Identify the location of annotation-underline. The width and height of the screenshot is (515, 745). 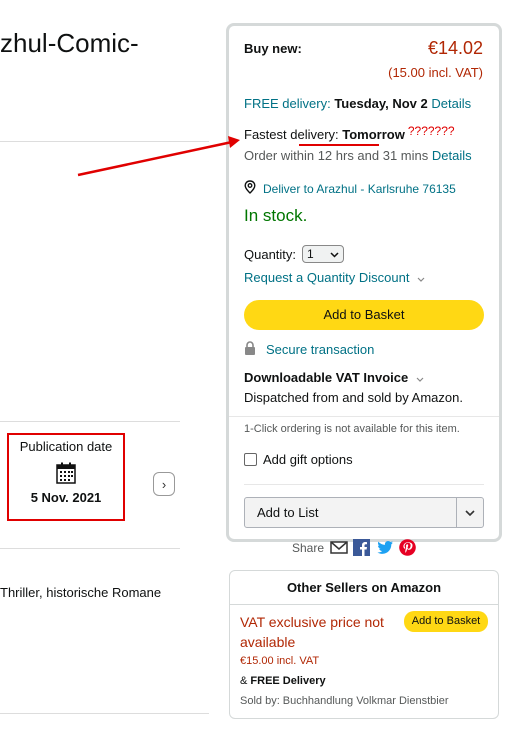
(339, 145).